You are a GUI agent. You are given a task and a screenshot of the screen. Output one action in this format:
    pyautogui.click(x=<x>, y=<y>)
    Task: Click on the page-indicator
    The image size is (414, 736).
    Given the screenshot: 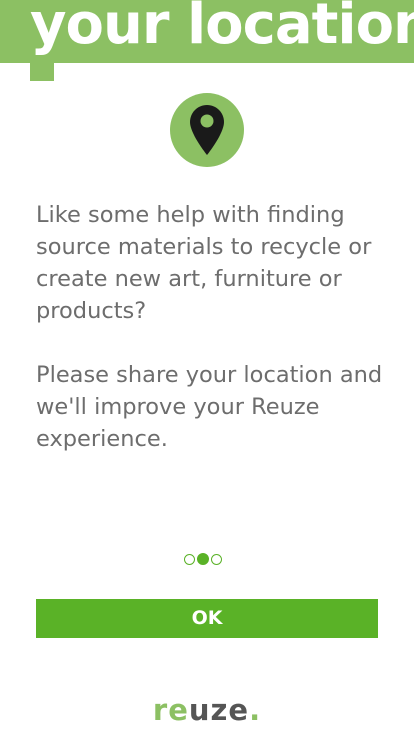 What is the action you would take?
    pyautogui.click(x=203, y=559)
    